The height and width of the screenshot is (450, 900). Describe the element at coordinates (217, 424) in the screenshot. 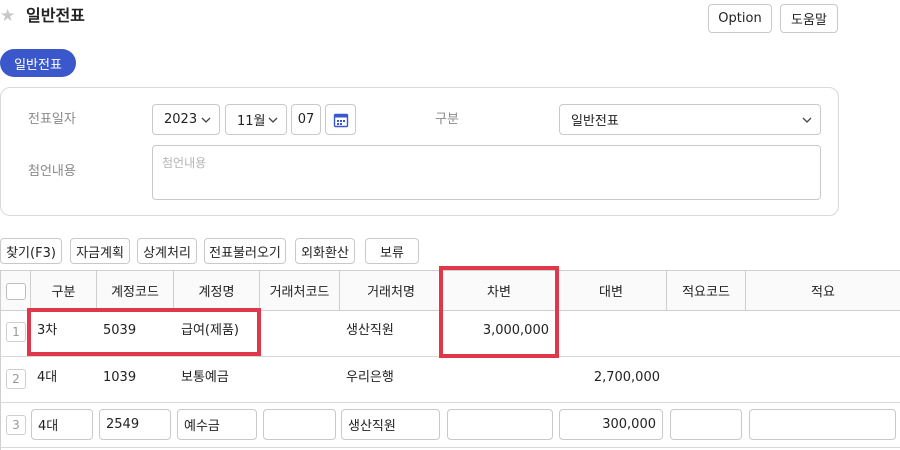

I see `input-account-name: 예수금` at that location.